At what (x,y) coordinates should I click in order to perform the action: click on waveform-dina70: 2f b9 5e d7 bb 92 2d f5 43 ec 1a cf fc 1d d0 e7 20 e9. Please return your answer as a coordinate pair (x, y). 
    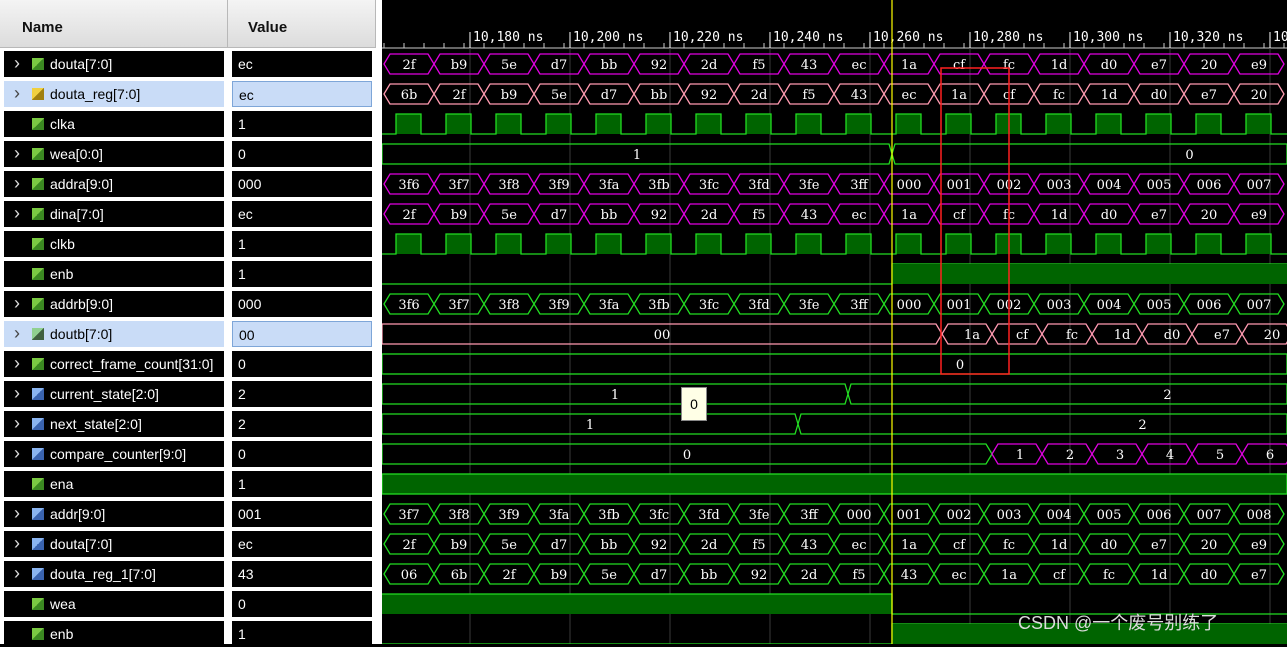
    Looking at the image, I should click on (834, 214).